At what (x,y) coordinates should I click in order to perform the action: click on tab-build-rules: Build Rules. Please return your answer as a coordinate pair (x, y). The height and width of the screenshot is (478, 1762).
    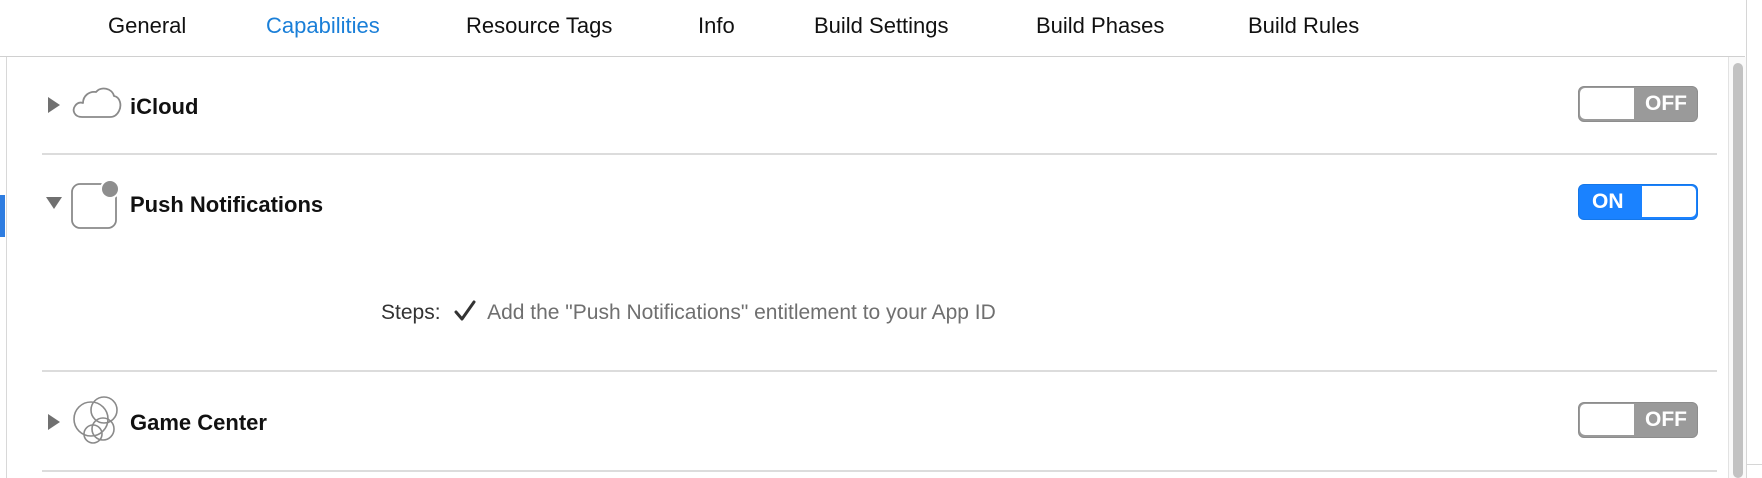
    Looking at the image, I should click on (1303, 26).